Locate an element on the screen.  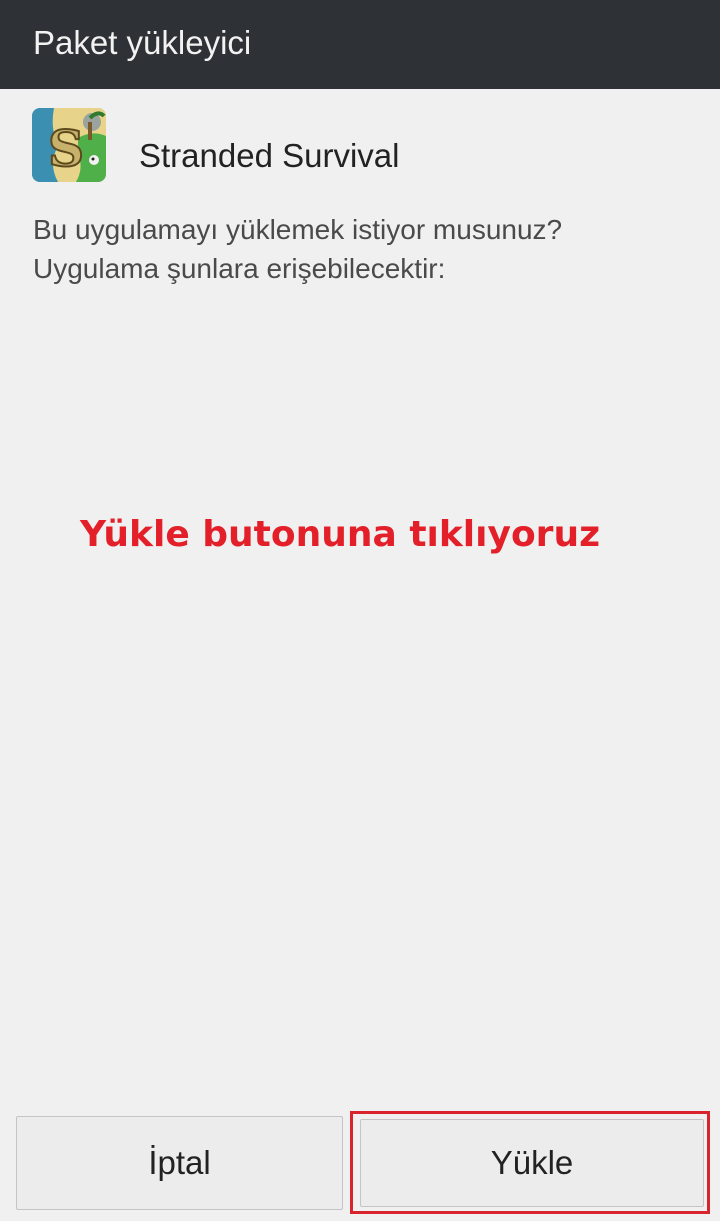
install-button-label: Yükle is located at coordinates (532, 1162).